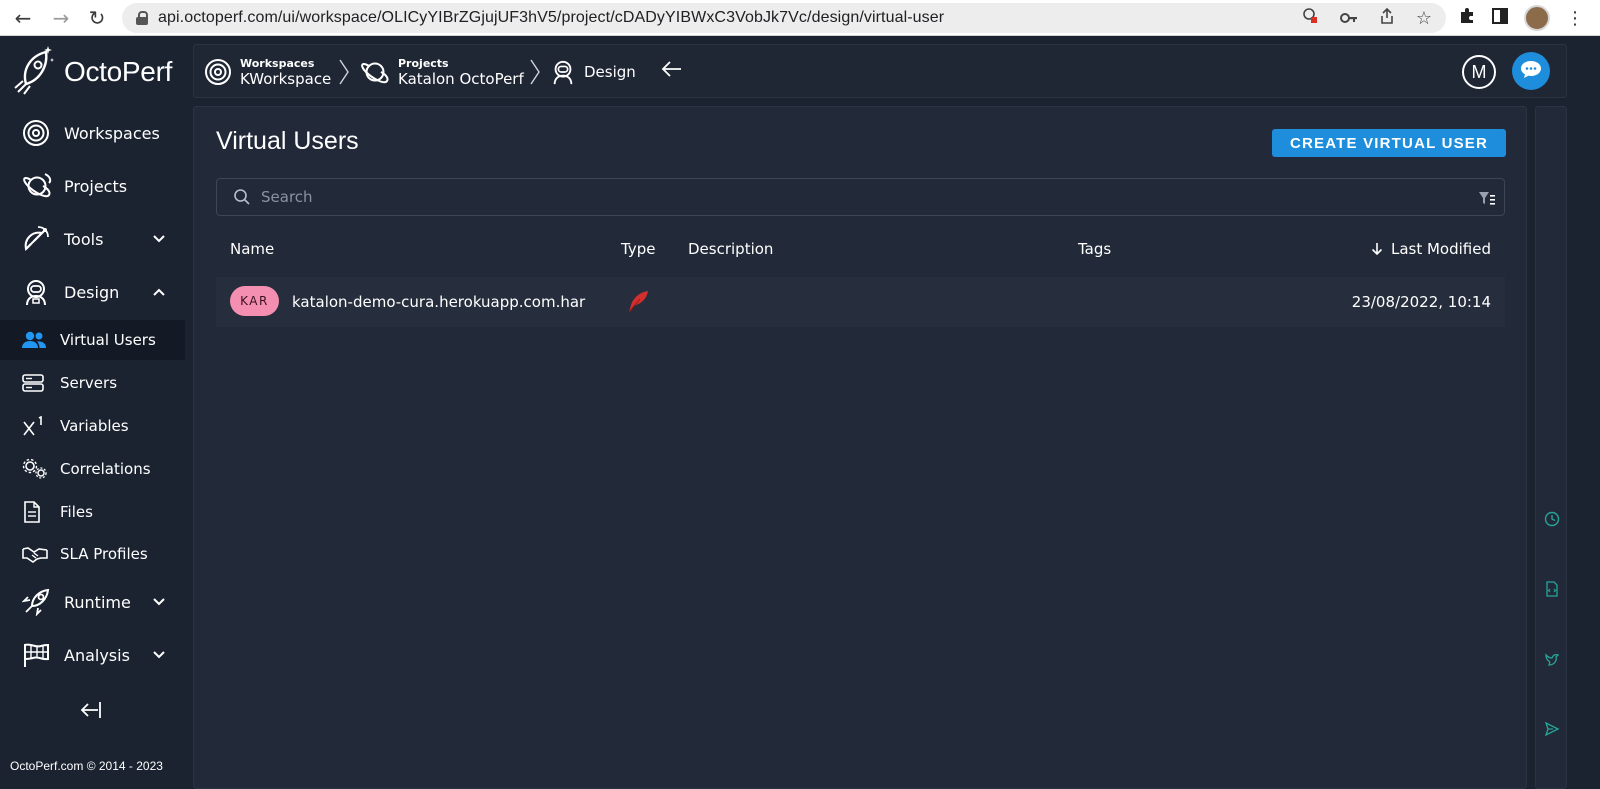 The width and height of the screenshot is (1600, 789). Describe the element at coordinates (38, 655) in the screenshot. I see `flag-icon` at that location.